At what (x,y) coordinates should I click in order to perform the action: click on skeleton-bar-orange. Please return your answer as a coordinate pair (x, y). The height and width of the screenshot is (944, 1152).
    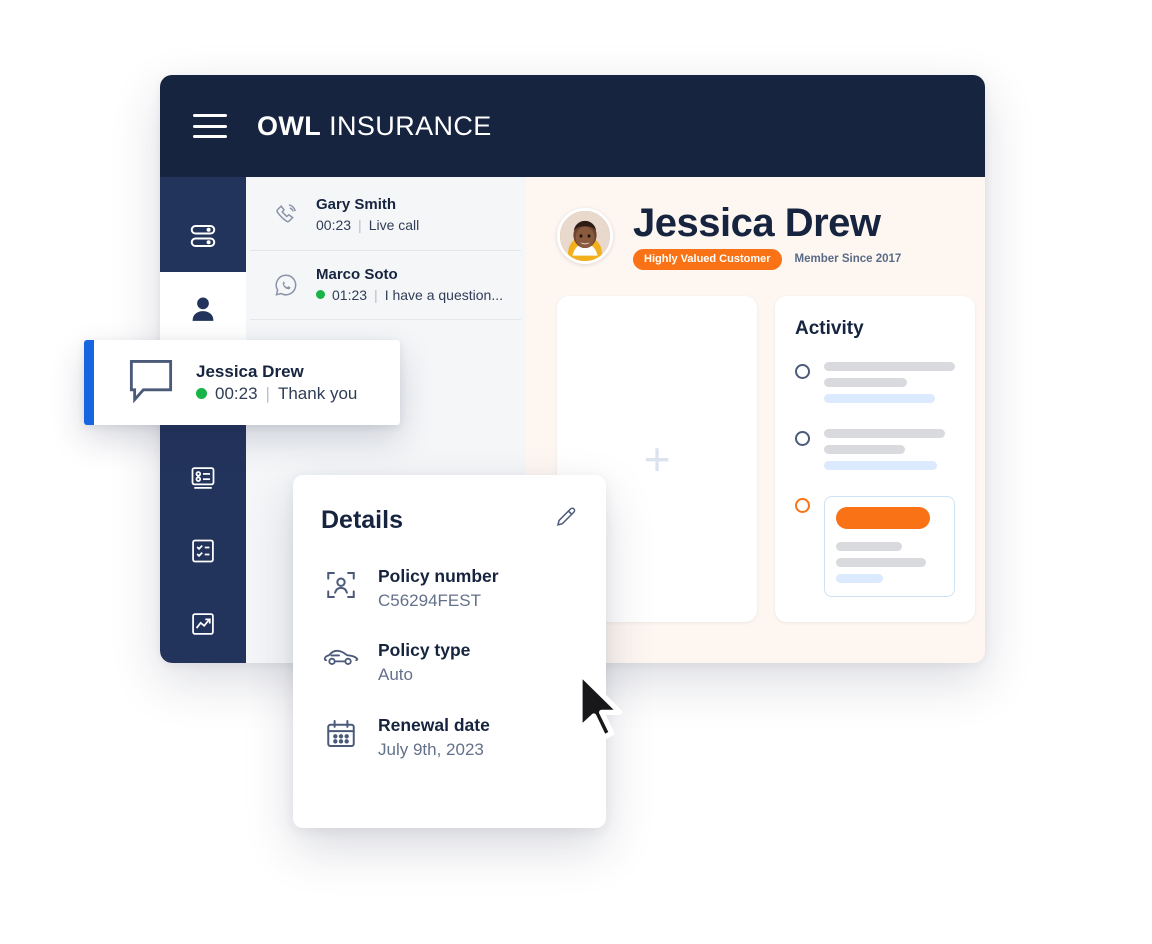
    Looking at the image, I should click on (883, 517).